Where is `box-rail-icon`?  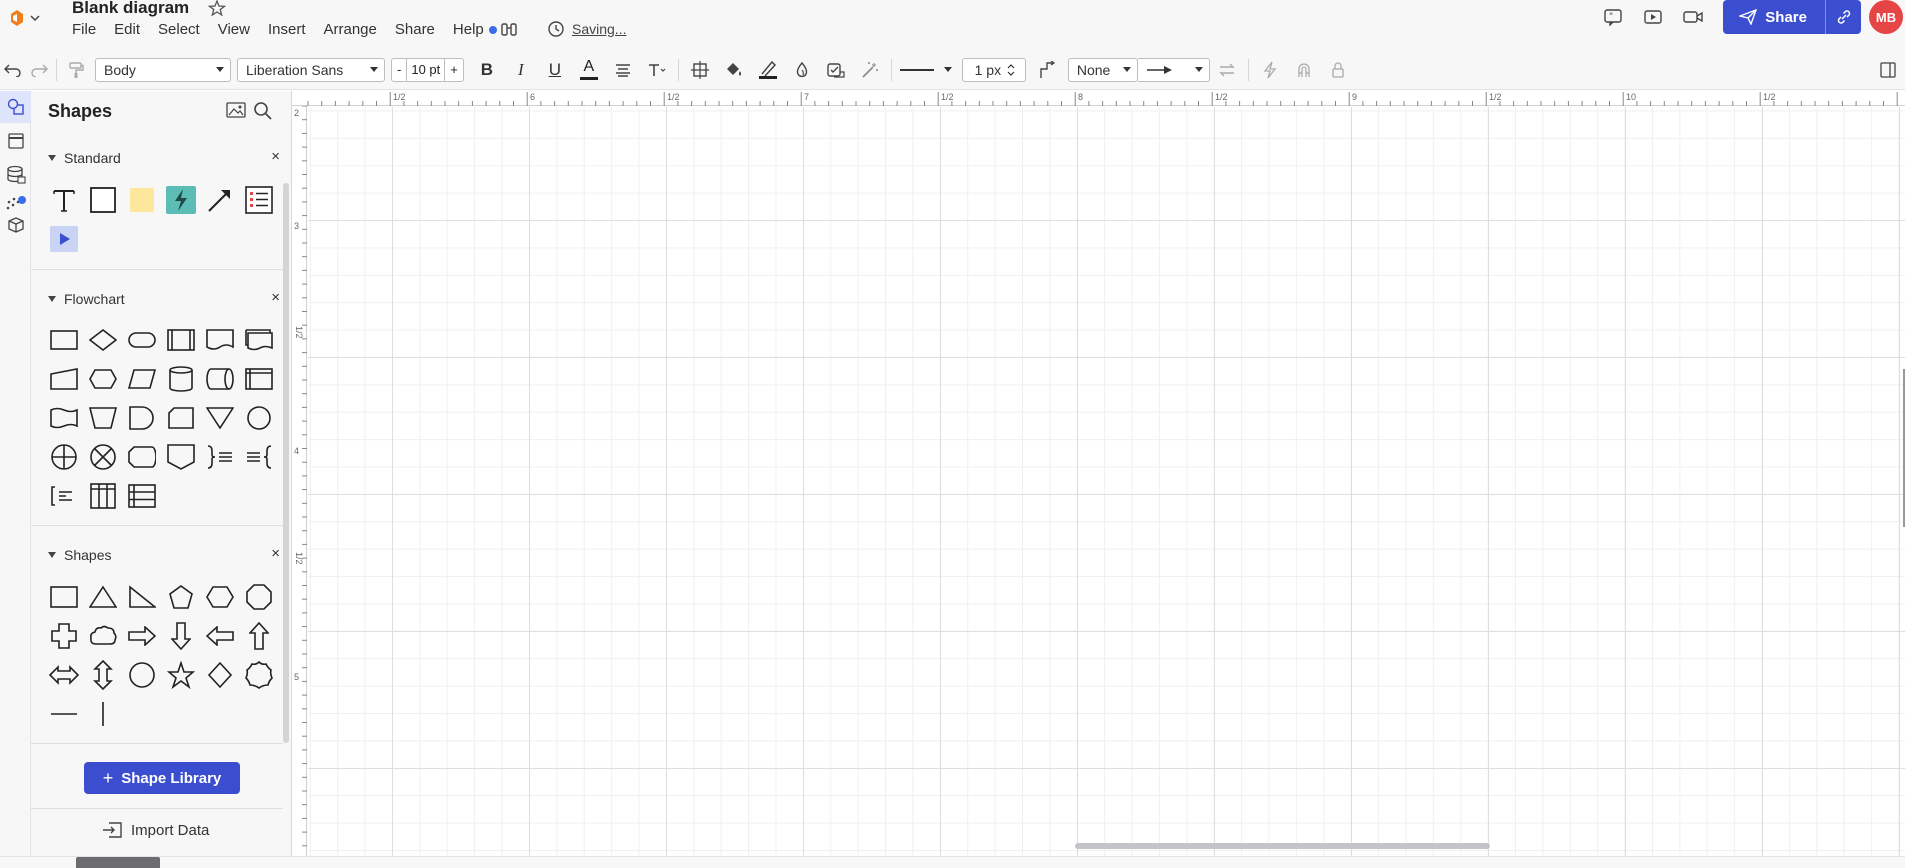
box-rail-icon is located at coordinates (15, 225).